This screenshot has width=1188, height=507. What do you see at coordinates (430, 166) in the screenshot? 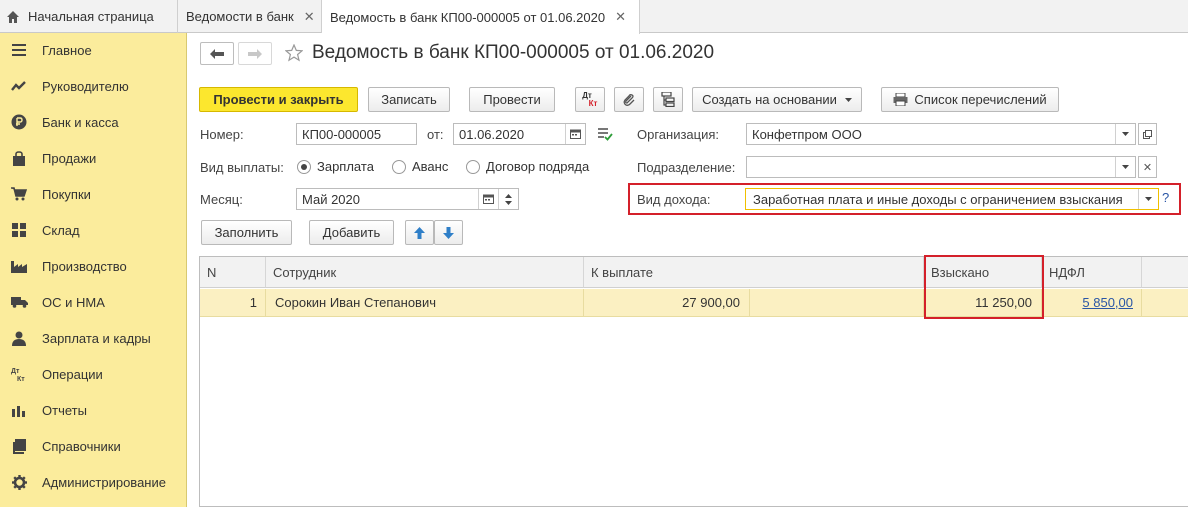
I see `radio-advance-label: Аванс` at bounding box center [430, 166].